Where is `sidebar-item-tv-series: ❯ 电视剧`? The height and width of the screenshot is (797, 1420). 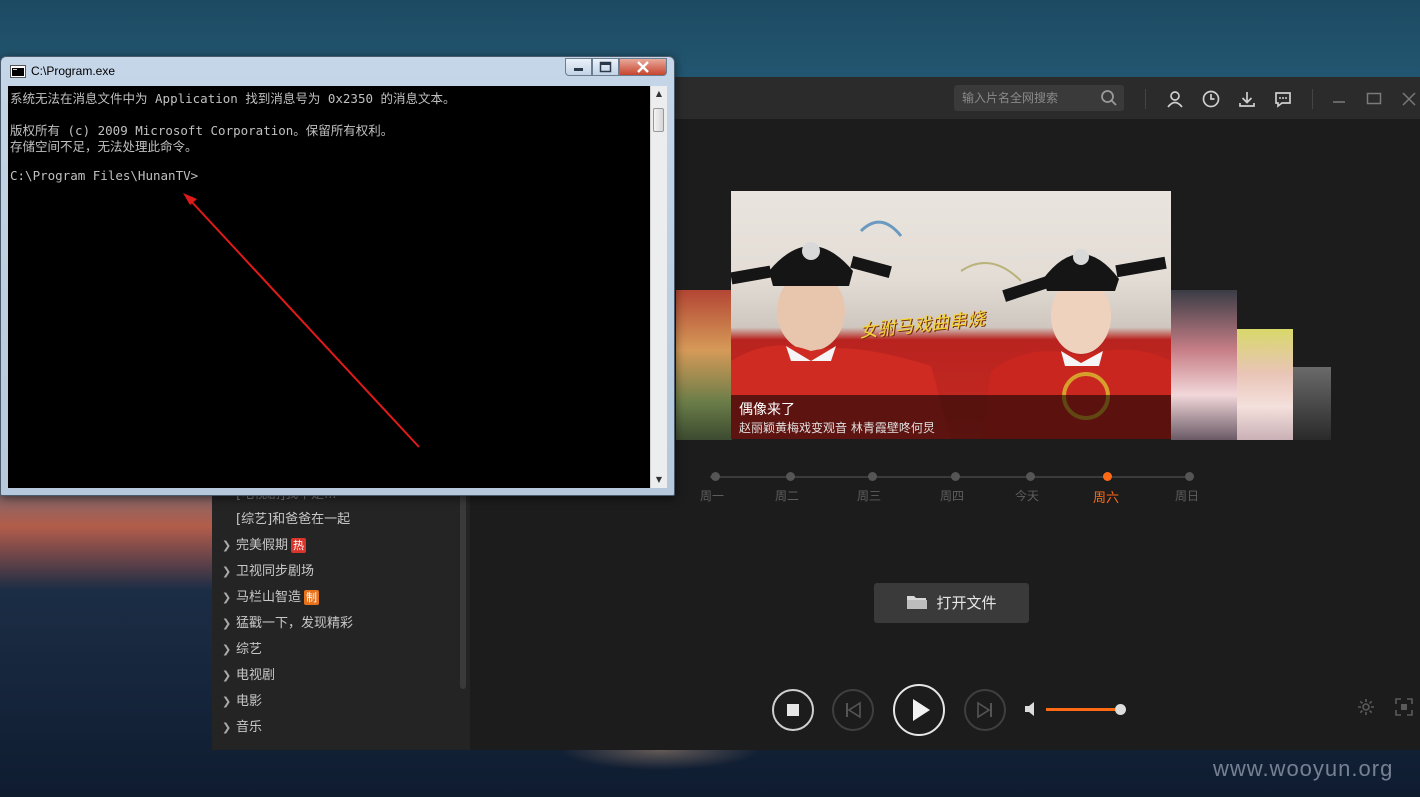
sidebar-item-tv-series: ❯ 电视剧 is located at coordinates (248, 676).